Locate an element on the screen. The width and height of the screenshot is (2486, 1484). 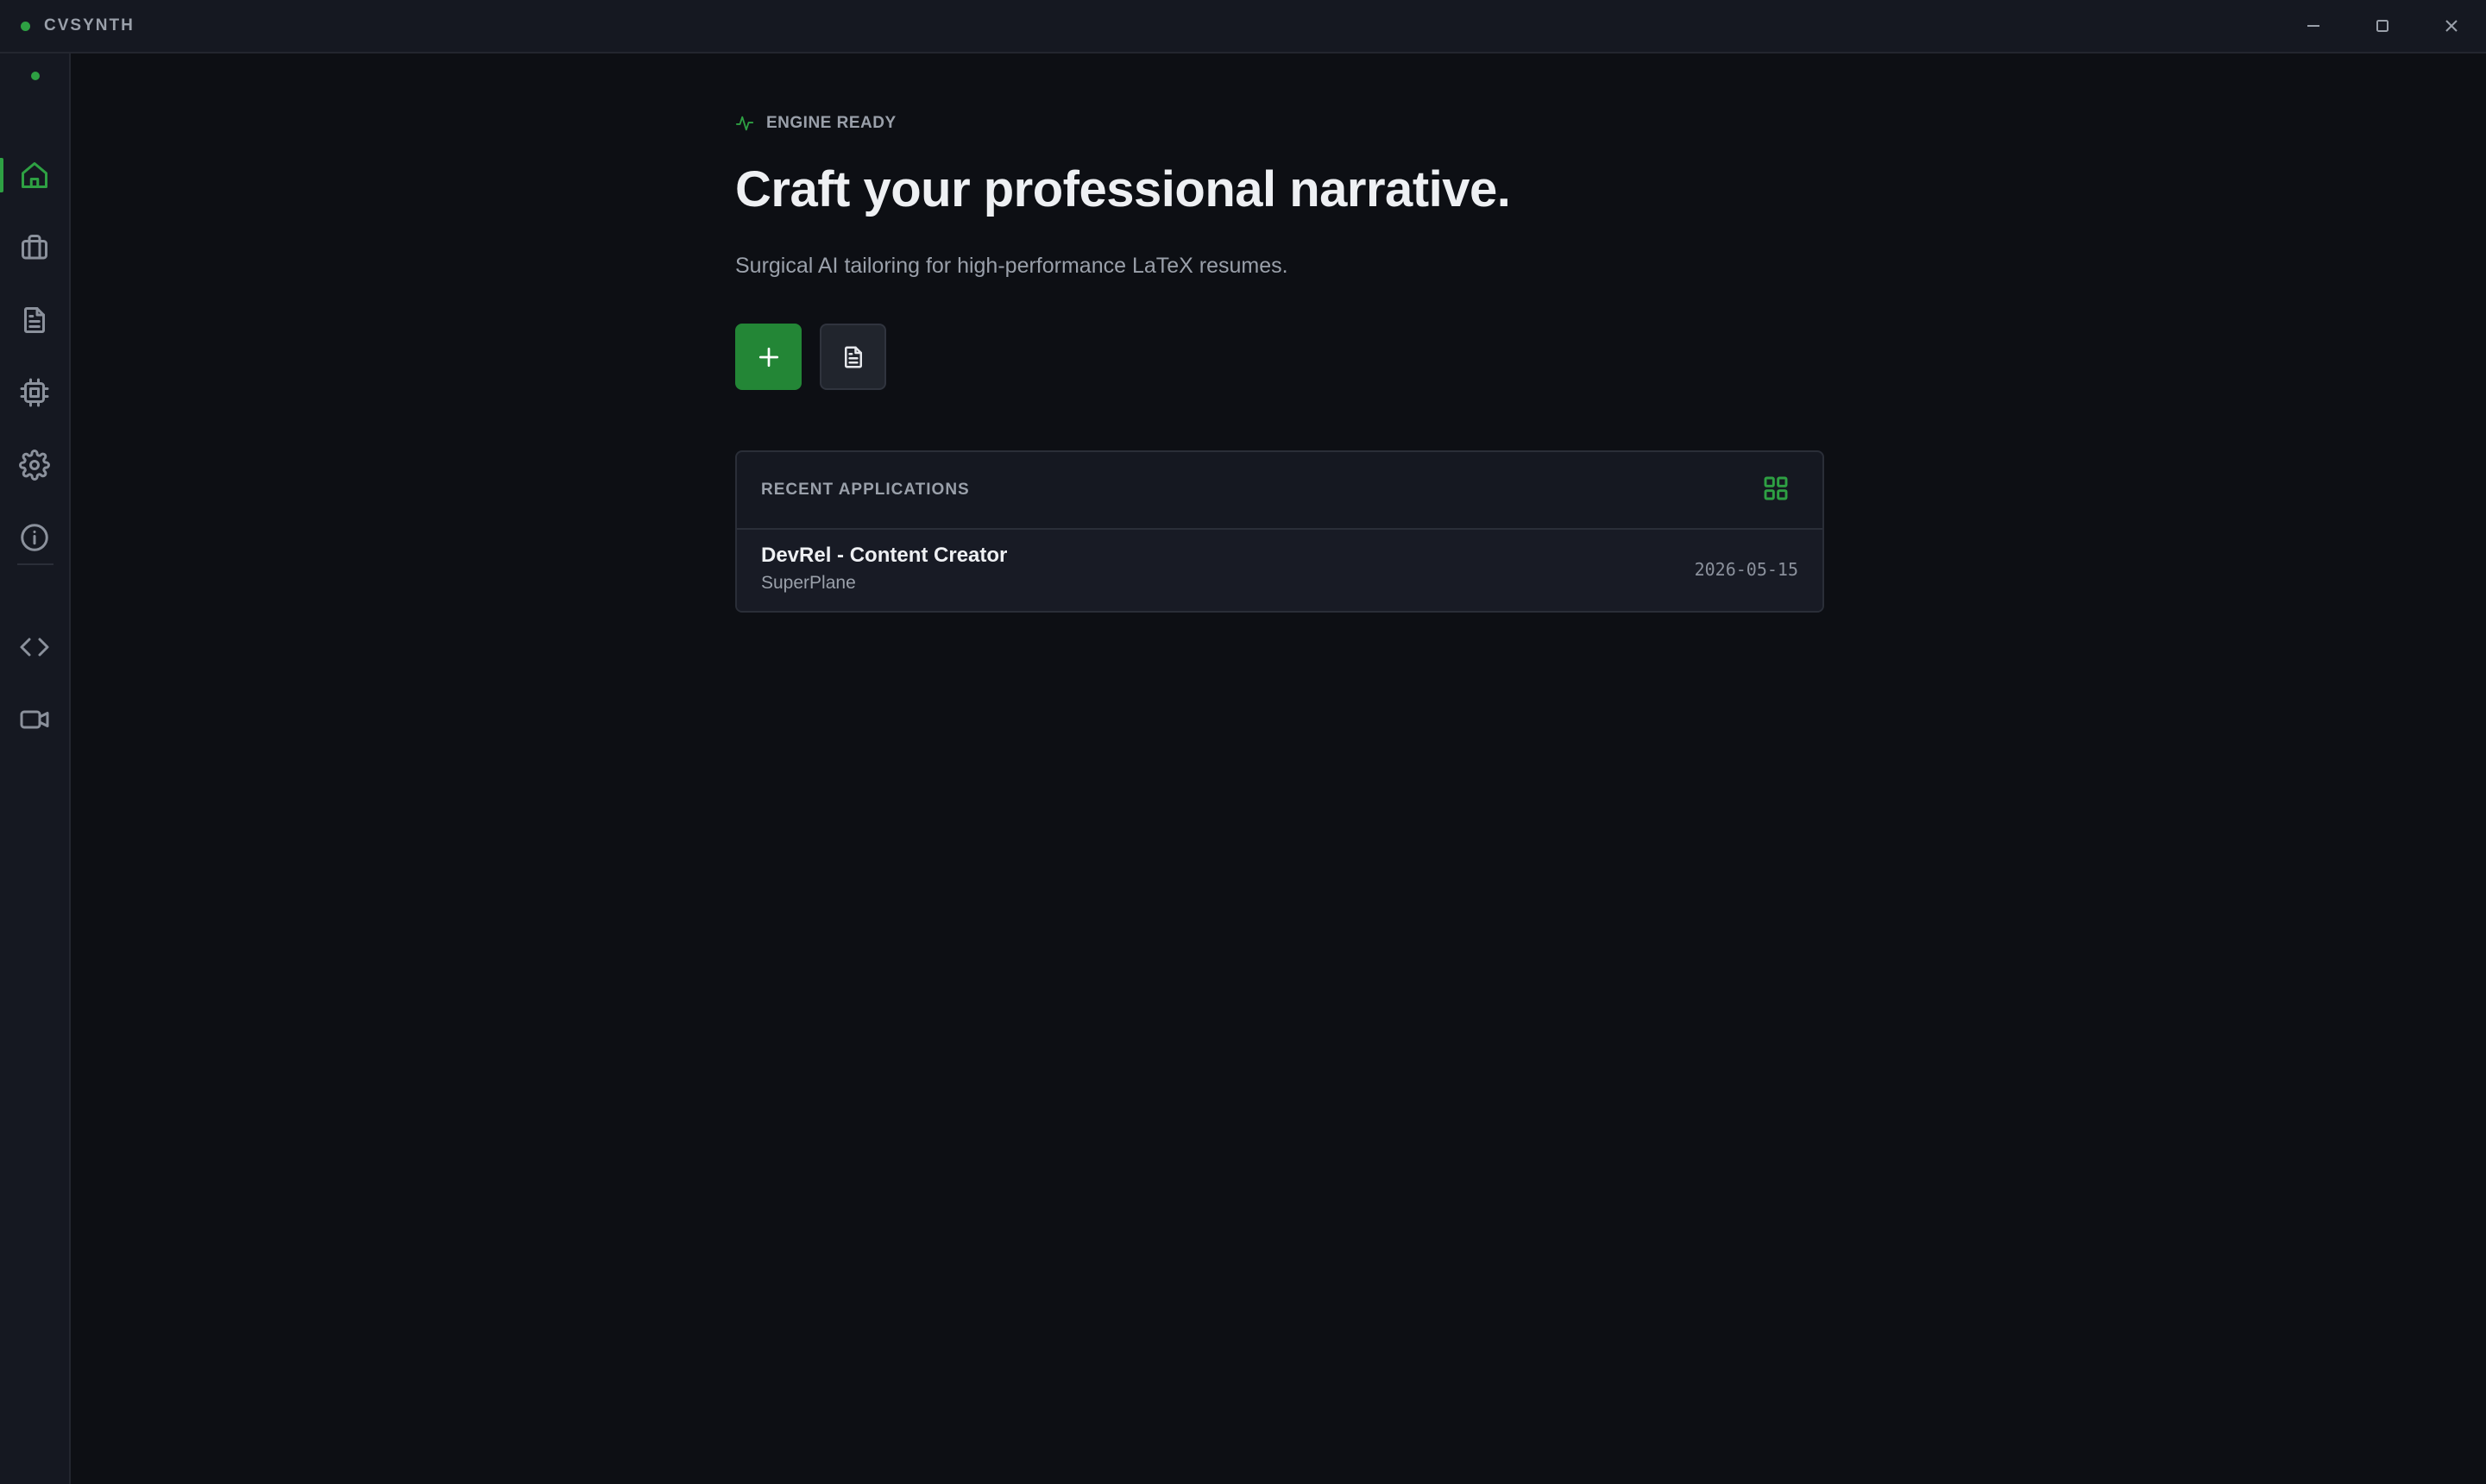
close-icon is located at coordinates (2451, 26).